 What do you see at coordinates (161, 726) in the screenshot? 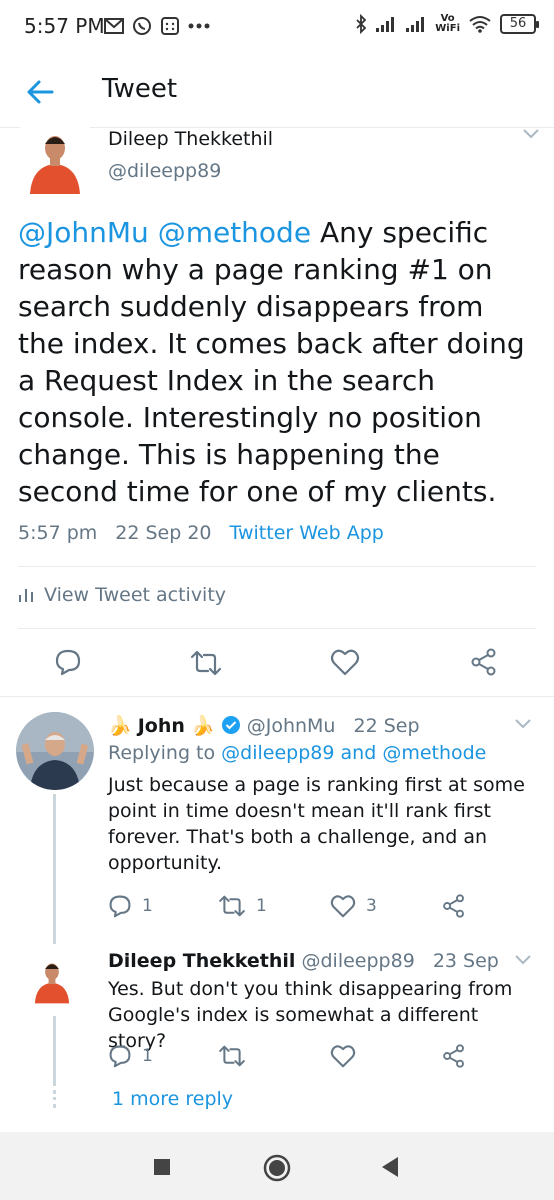
I see `reply-author-name: John` at bounding box center [161, 726].